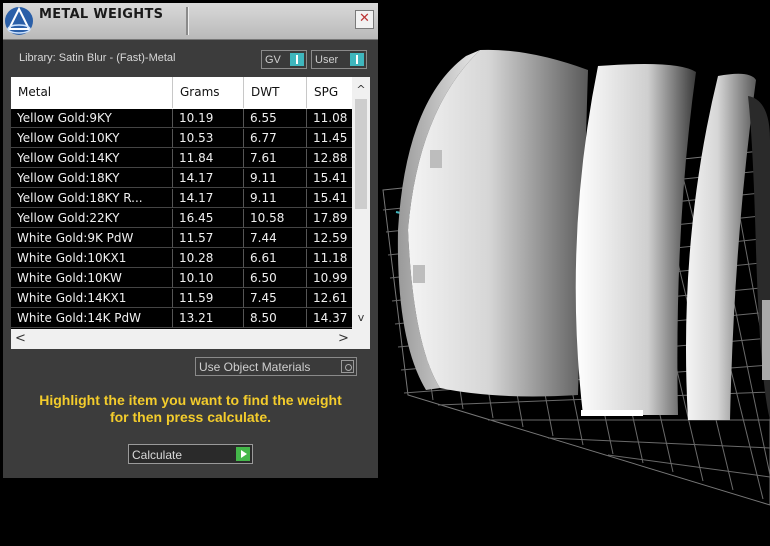  What do you see at coordinates (157, 455) in the screenshot?
I see `calculate-label: Calculate` at bounding box center [157, 455].